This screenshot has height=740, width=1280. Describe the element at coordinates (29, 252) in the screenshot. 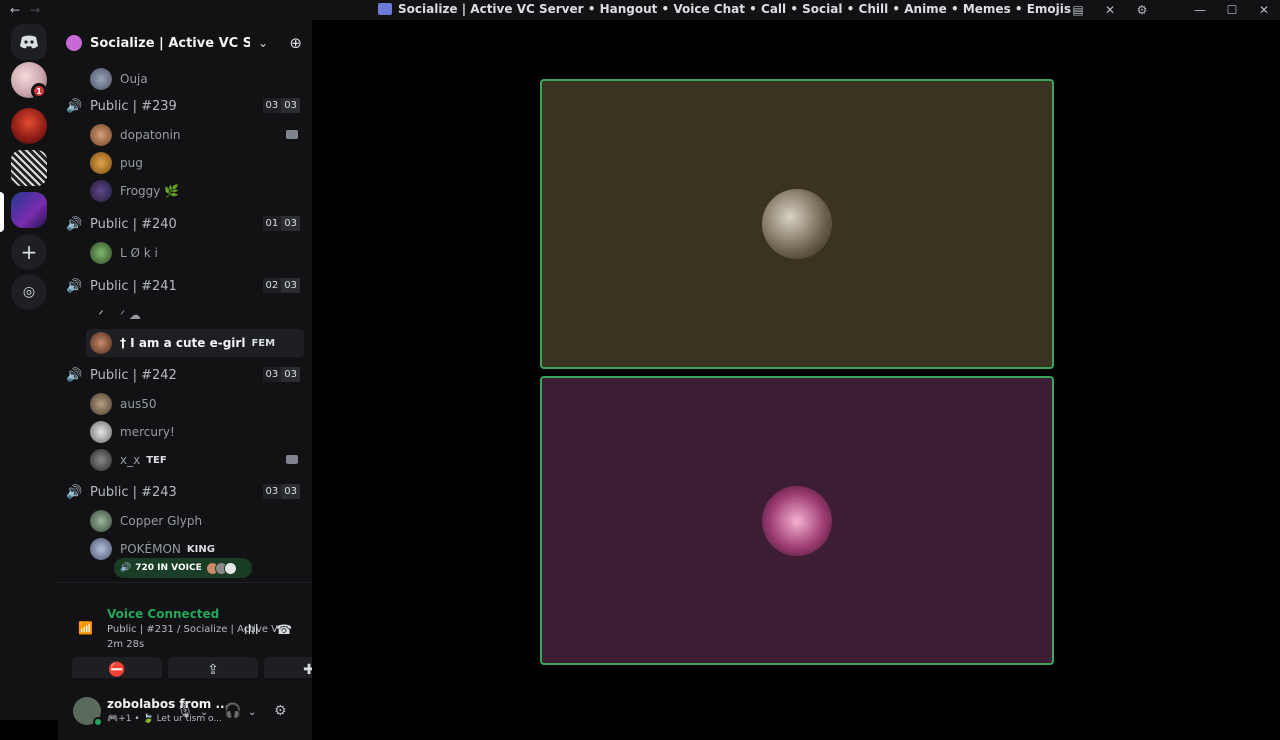

I see `add-server-icon: +` at that location.